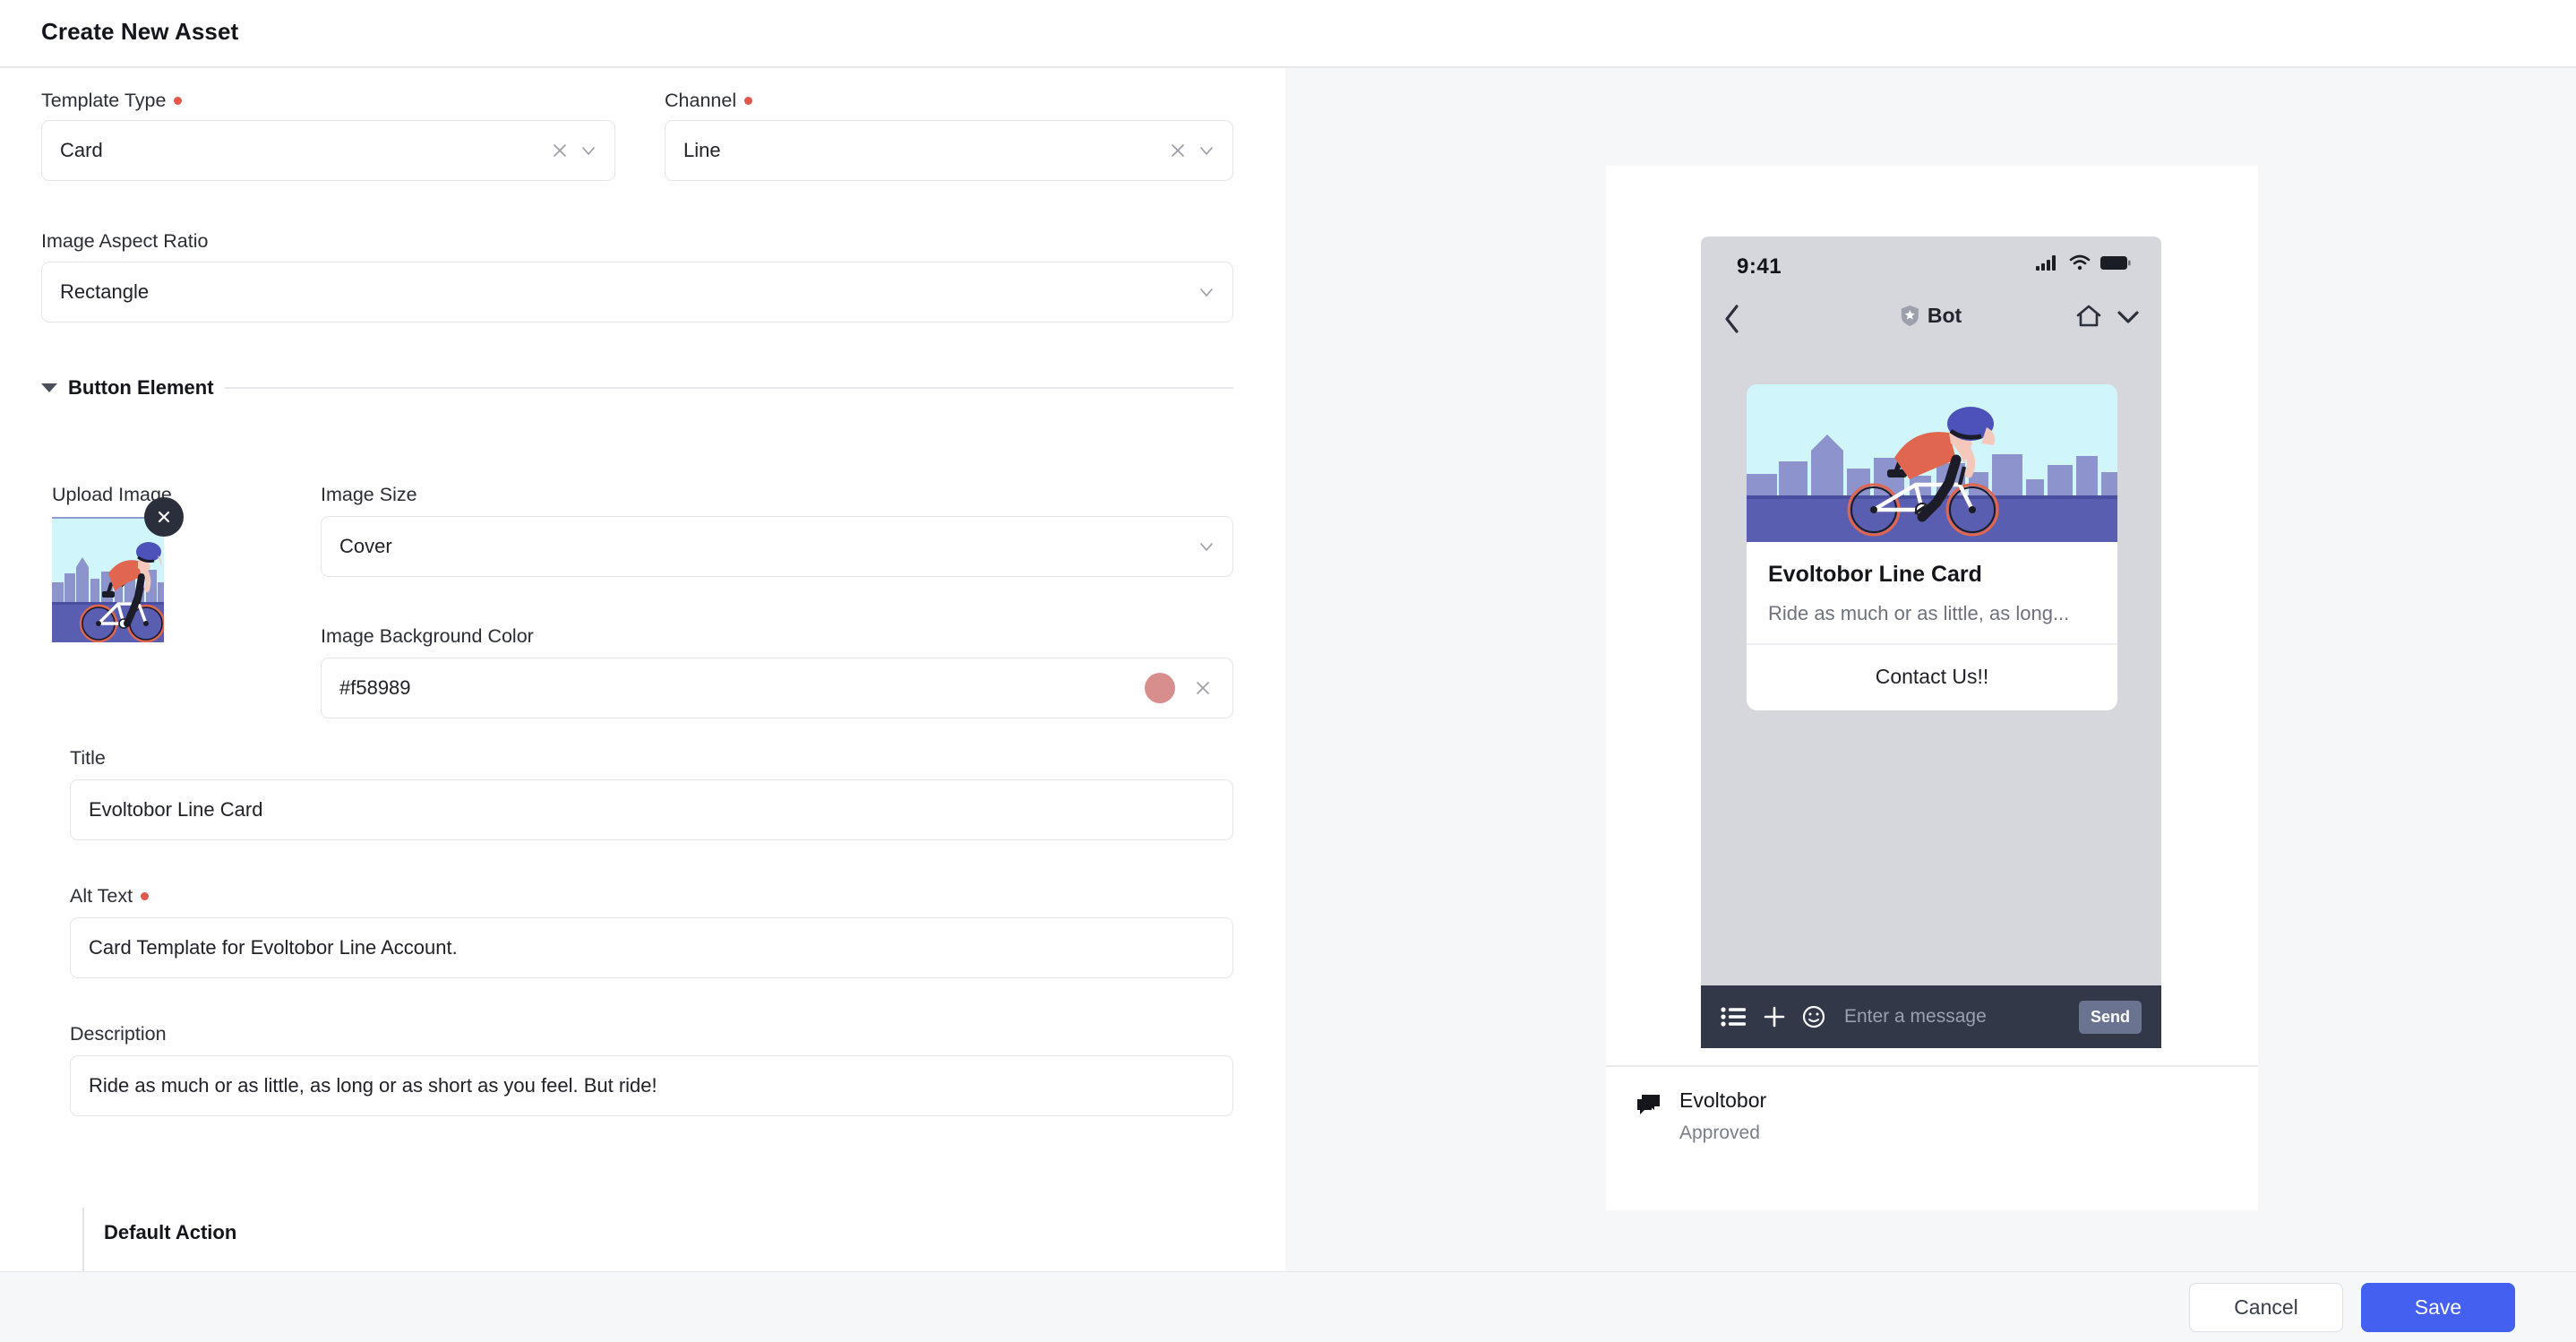 This screenshot has width=2576, height=1342. I want to click on image-aspect-ratio-select: Rectangle, so click(637, 292).